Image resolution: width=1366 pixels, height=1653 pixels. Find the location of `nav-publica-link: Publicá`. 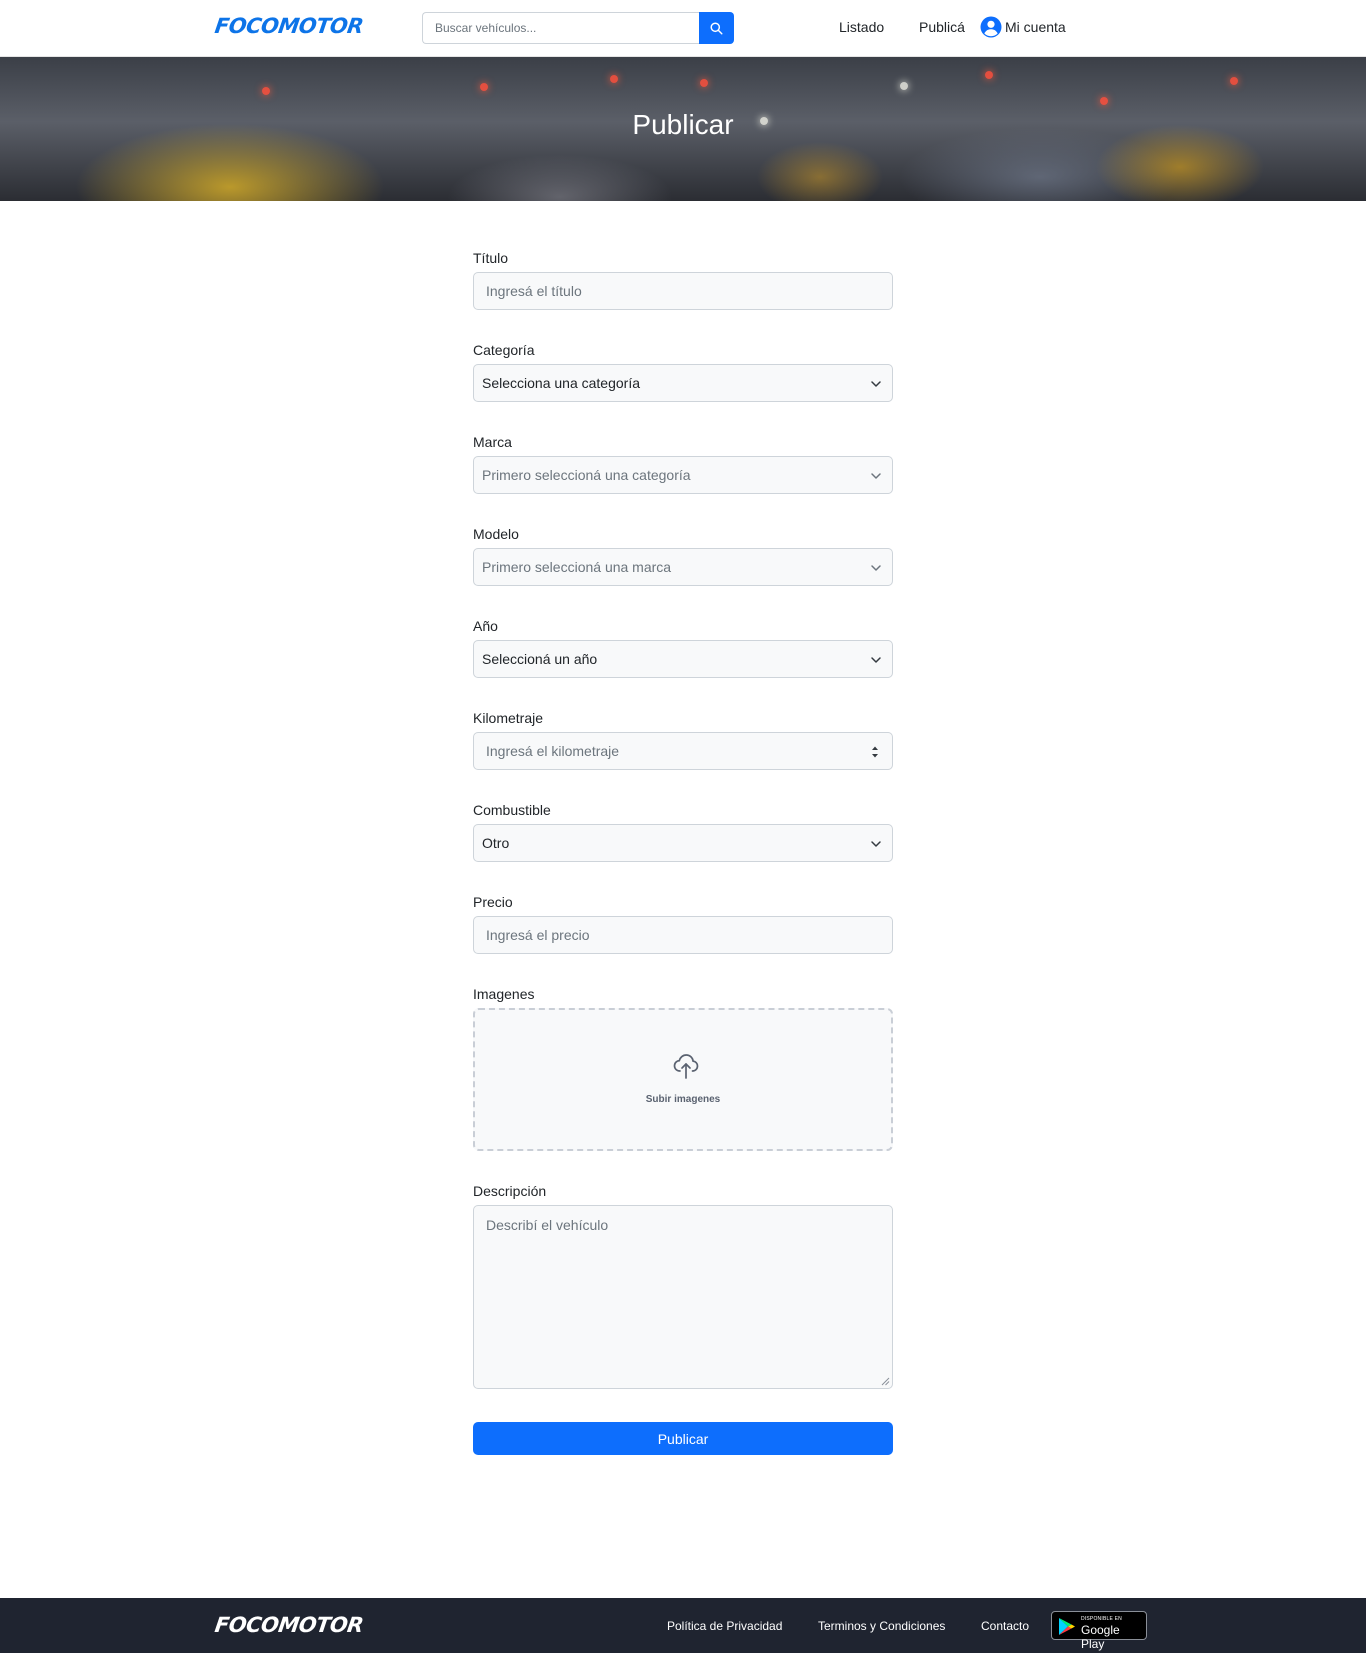

nav-publica-link: Publicá is located at coordinates (942, 27).